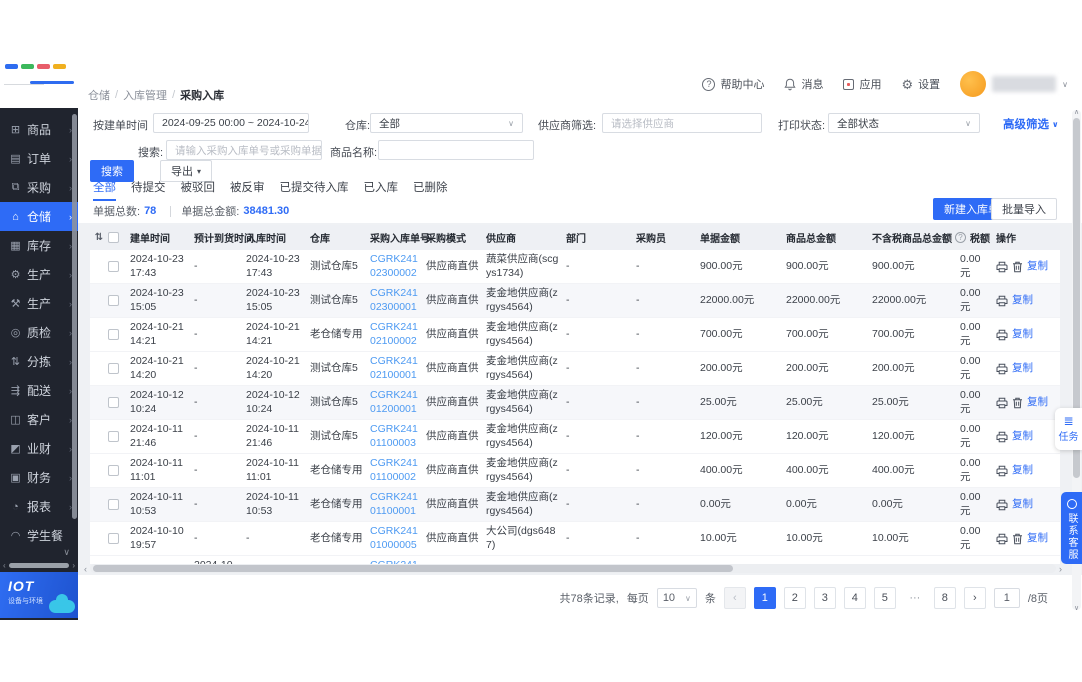 The width and height of the screenshot is (1082, 682). Describe the element at coordinates (99, 95) in the screenshot. I see `breadcrumb-warehouse: 仓储` at that location.